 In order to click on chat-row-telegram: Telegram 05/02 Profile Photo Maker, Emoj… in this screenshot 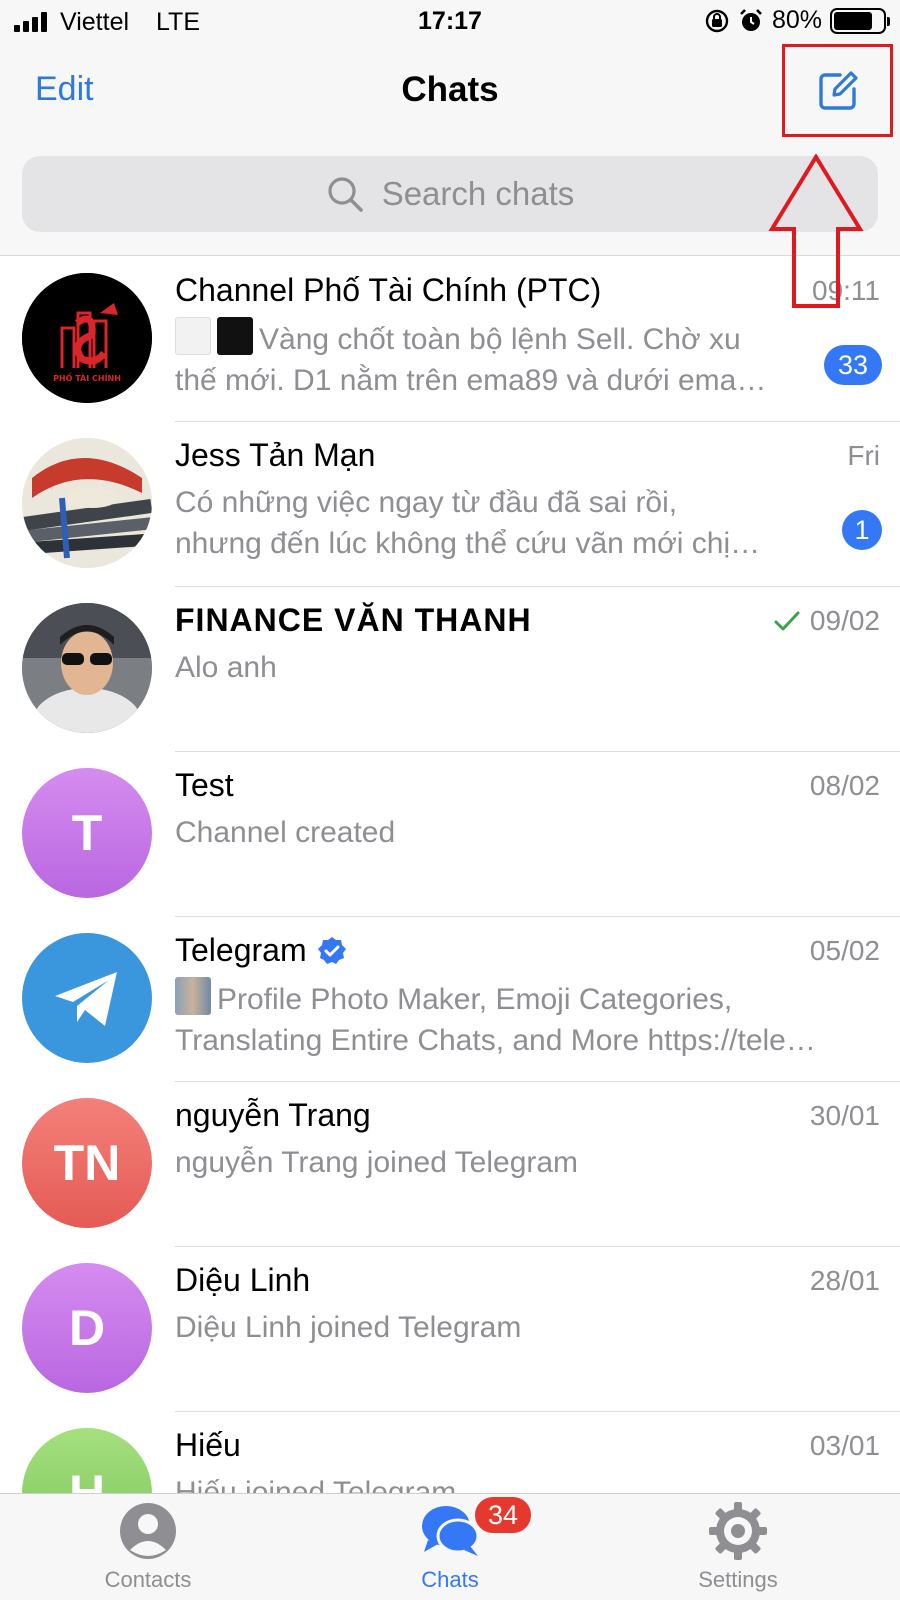, I will do `click(450, 999)`.